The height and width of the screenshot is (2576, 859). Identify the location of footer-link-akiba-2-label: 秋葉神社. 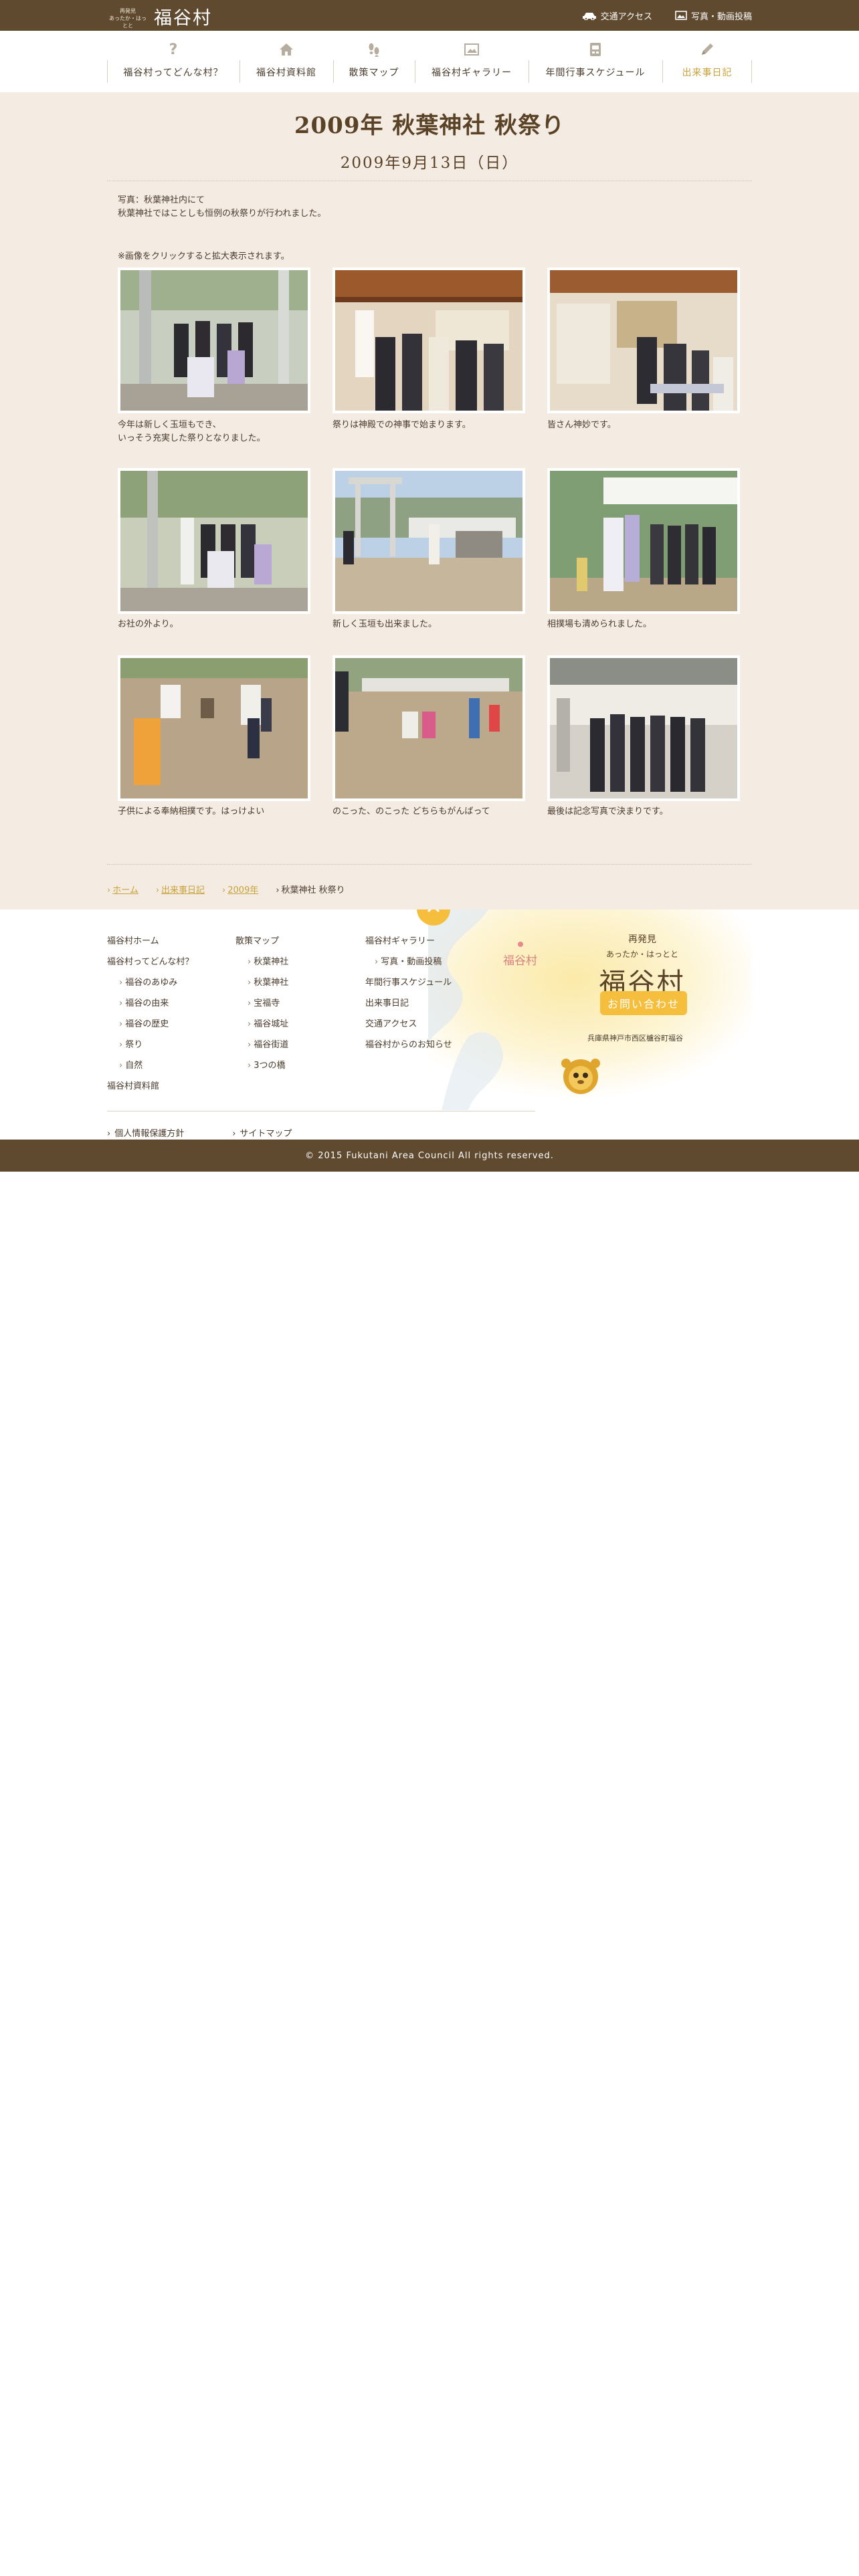
(271, 983).